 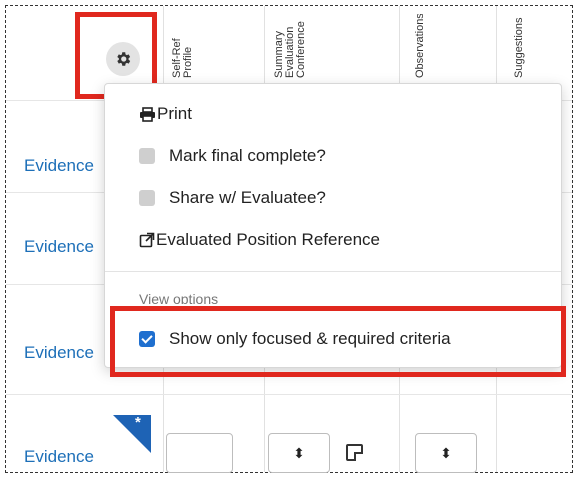 I want to click on menu-item-label: Print, so click(x=174, y=113).